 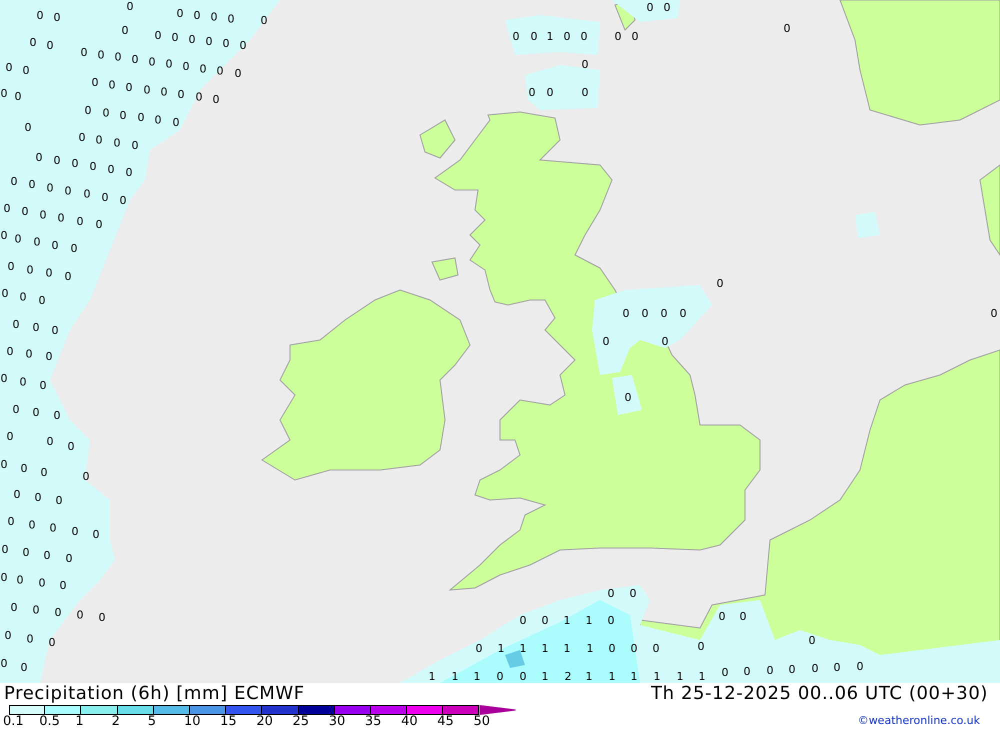 What do you see at coordinates (373, 722) in the screenshot?
I see `legend-label: 35` at bounding box center [373, 722].